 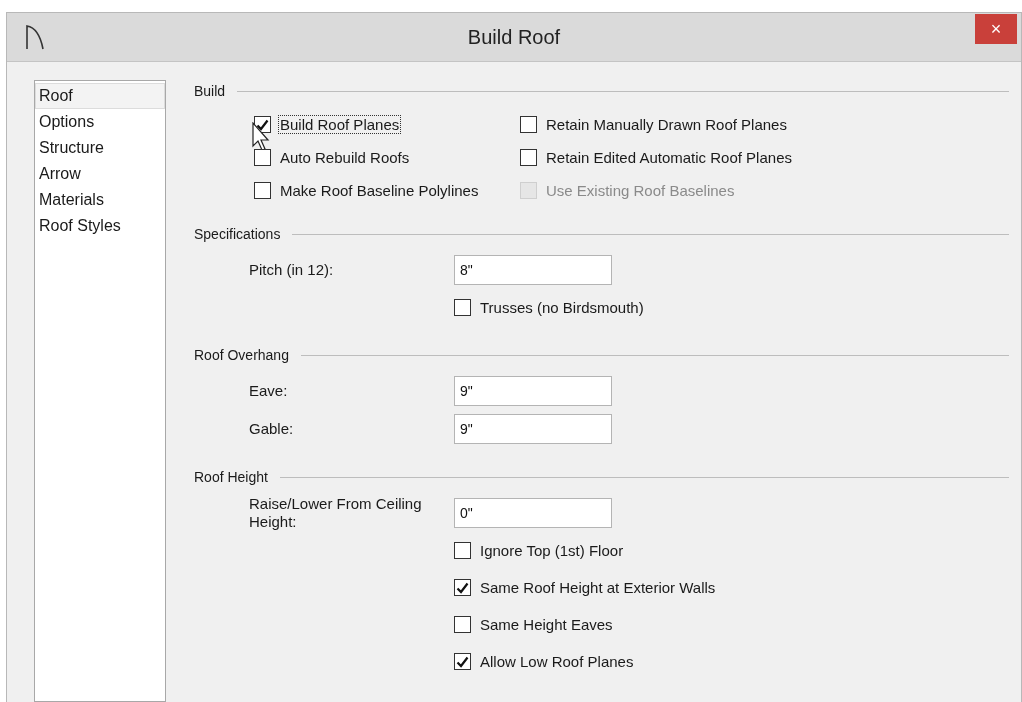 What do you see at coordinates (598, 587) in the screenshot?
I see `checkbox-label: Same Roof Height at Exterior Walls` at bounding box center [598, 587].